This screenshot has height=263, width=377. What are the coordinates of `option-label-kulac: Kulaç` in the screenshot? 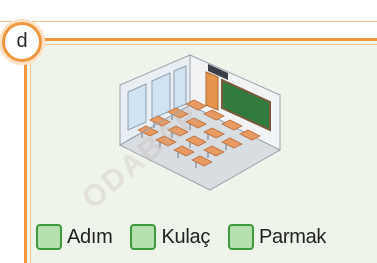 It's located at (186, 236).